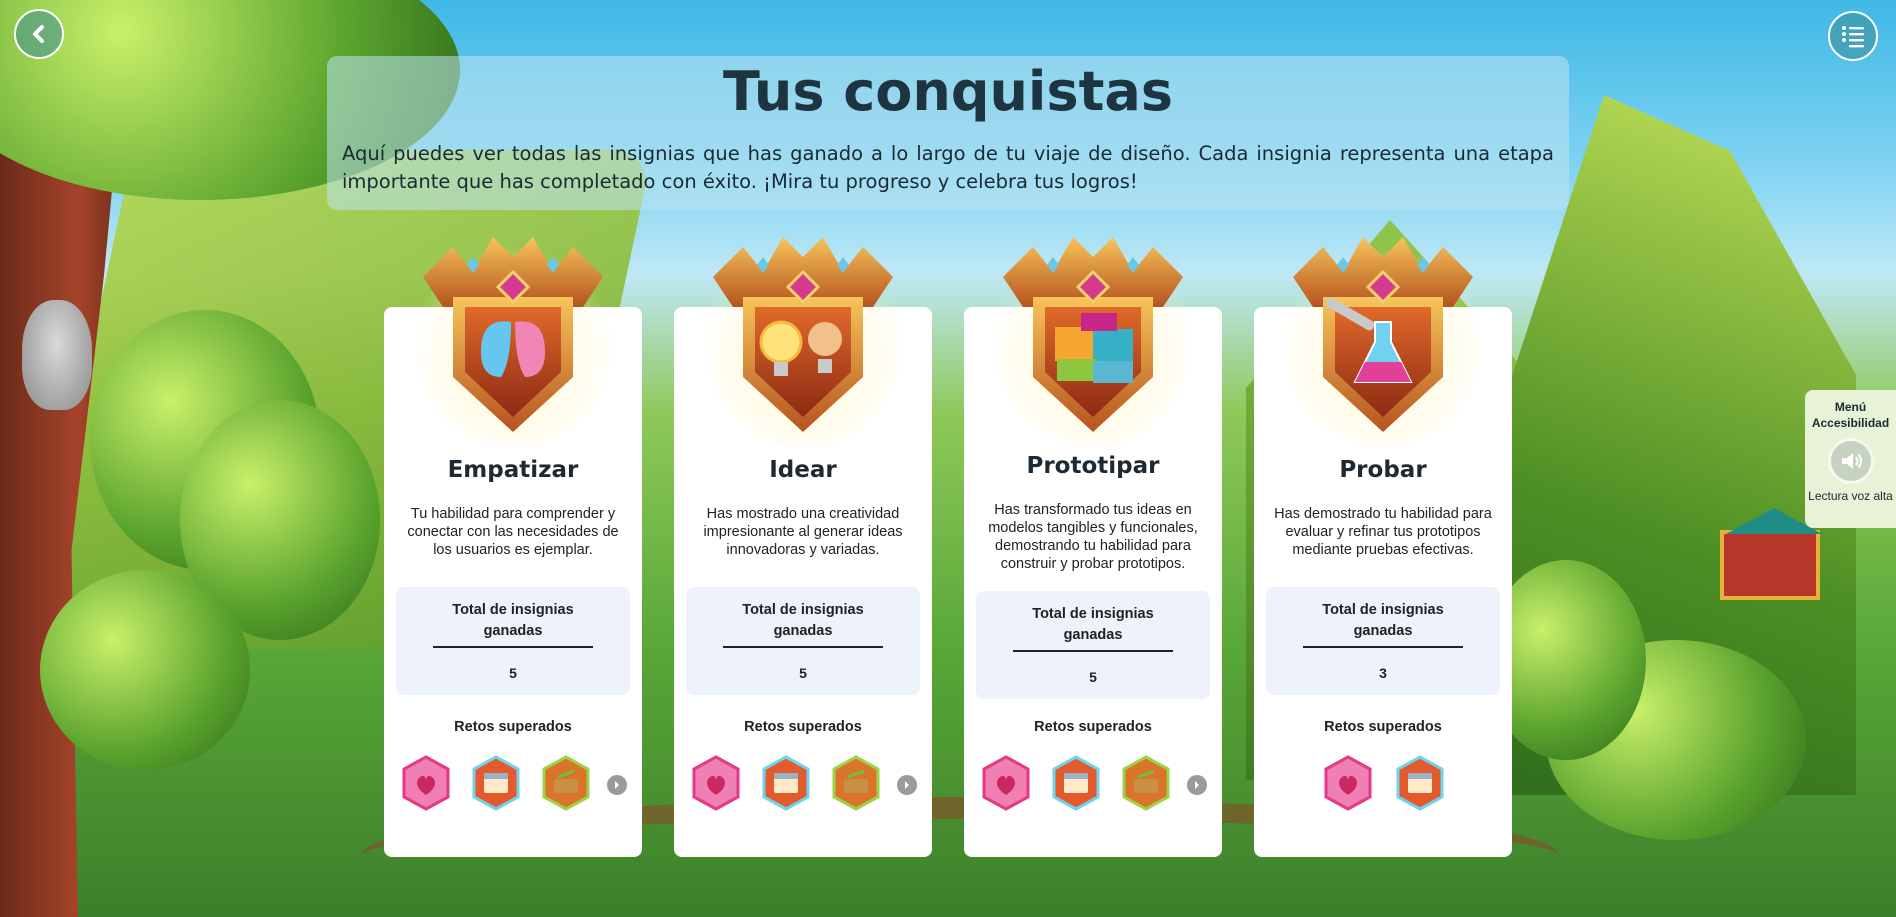  What do you see at coordinates (145, 670) in the screenshot?
I see `tree-foliage` at bounding box center [145, 670].